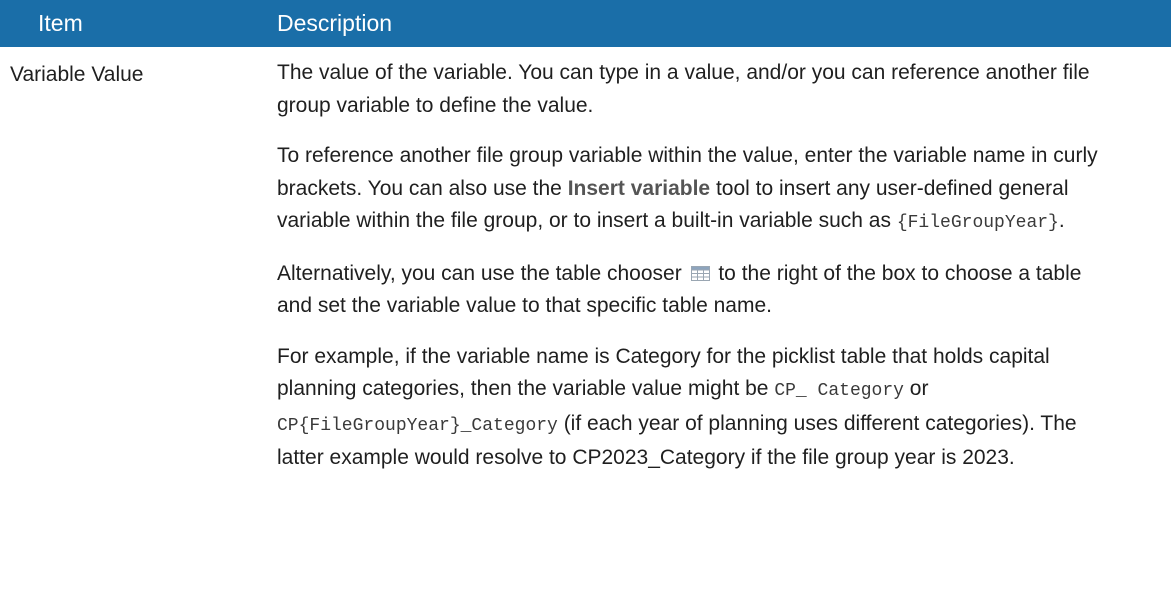 The height and width of the screenshot is (616, 1171). I want to click on code-cp-category: CP_ Category, so click(839, 391).